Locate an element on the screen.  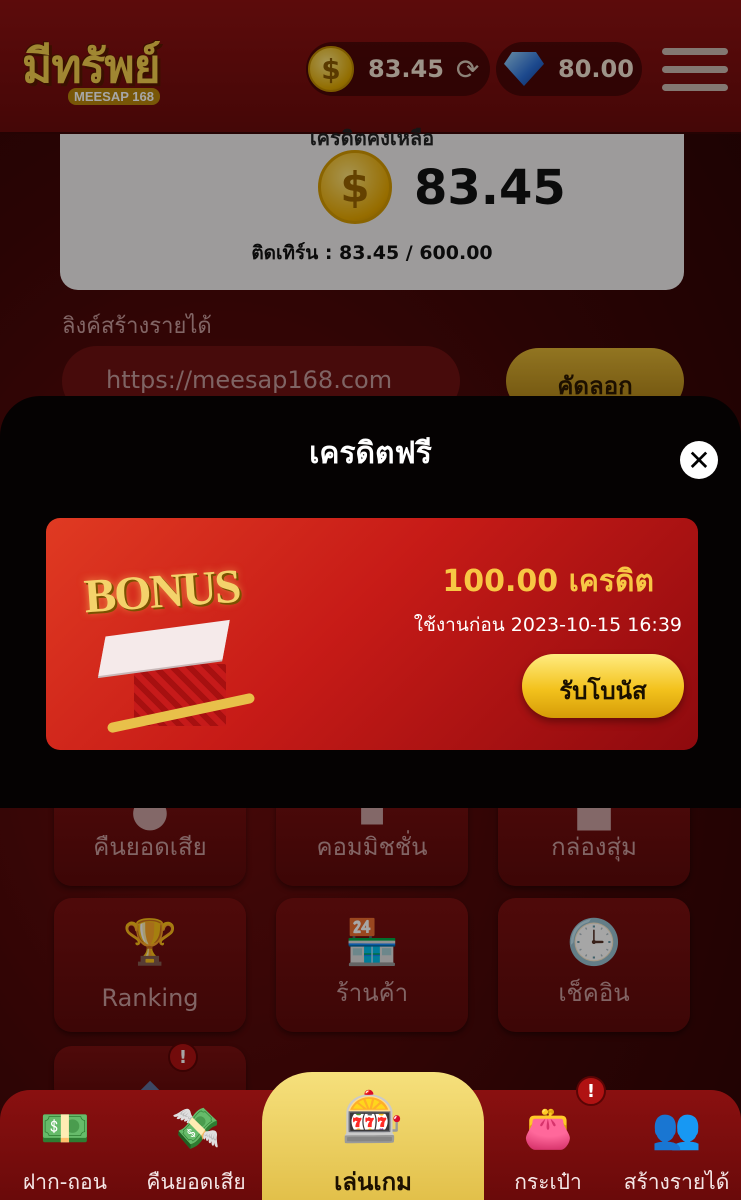
bonus-image: BONUS is located at coordinates (162, 591).